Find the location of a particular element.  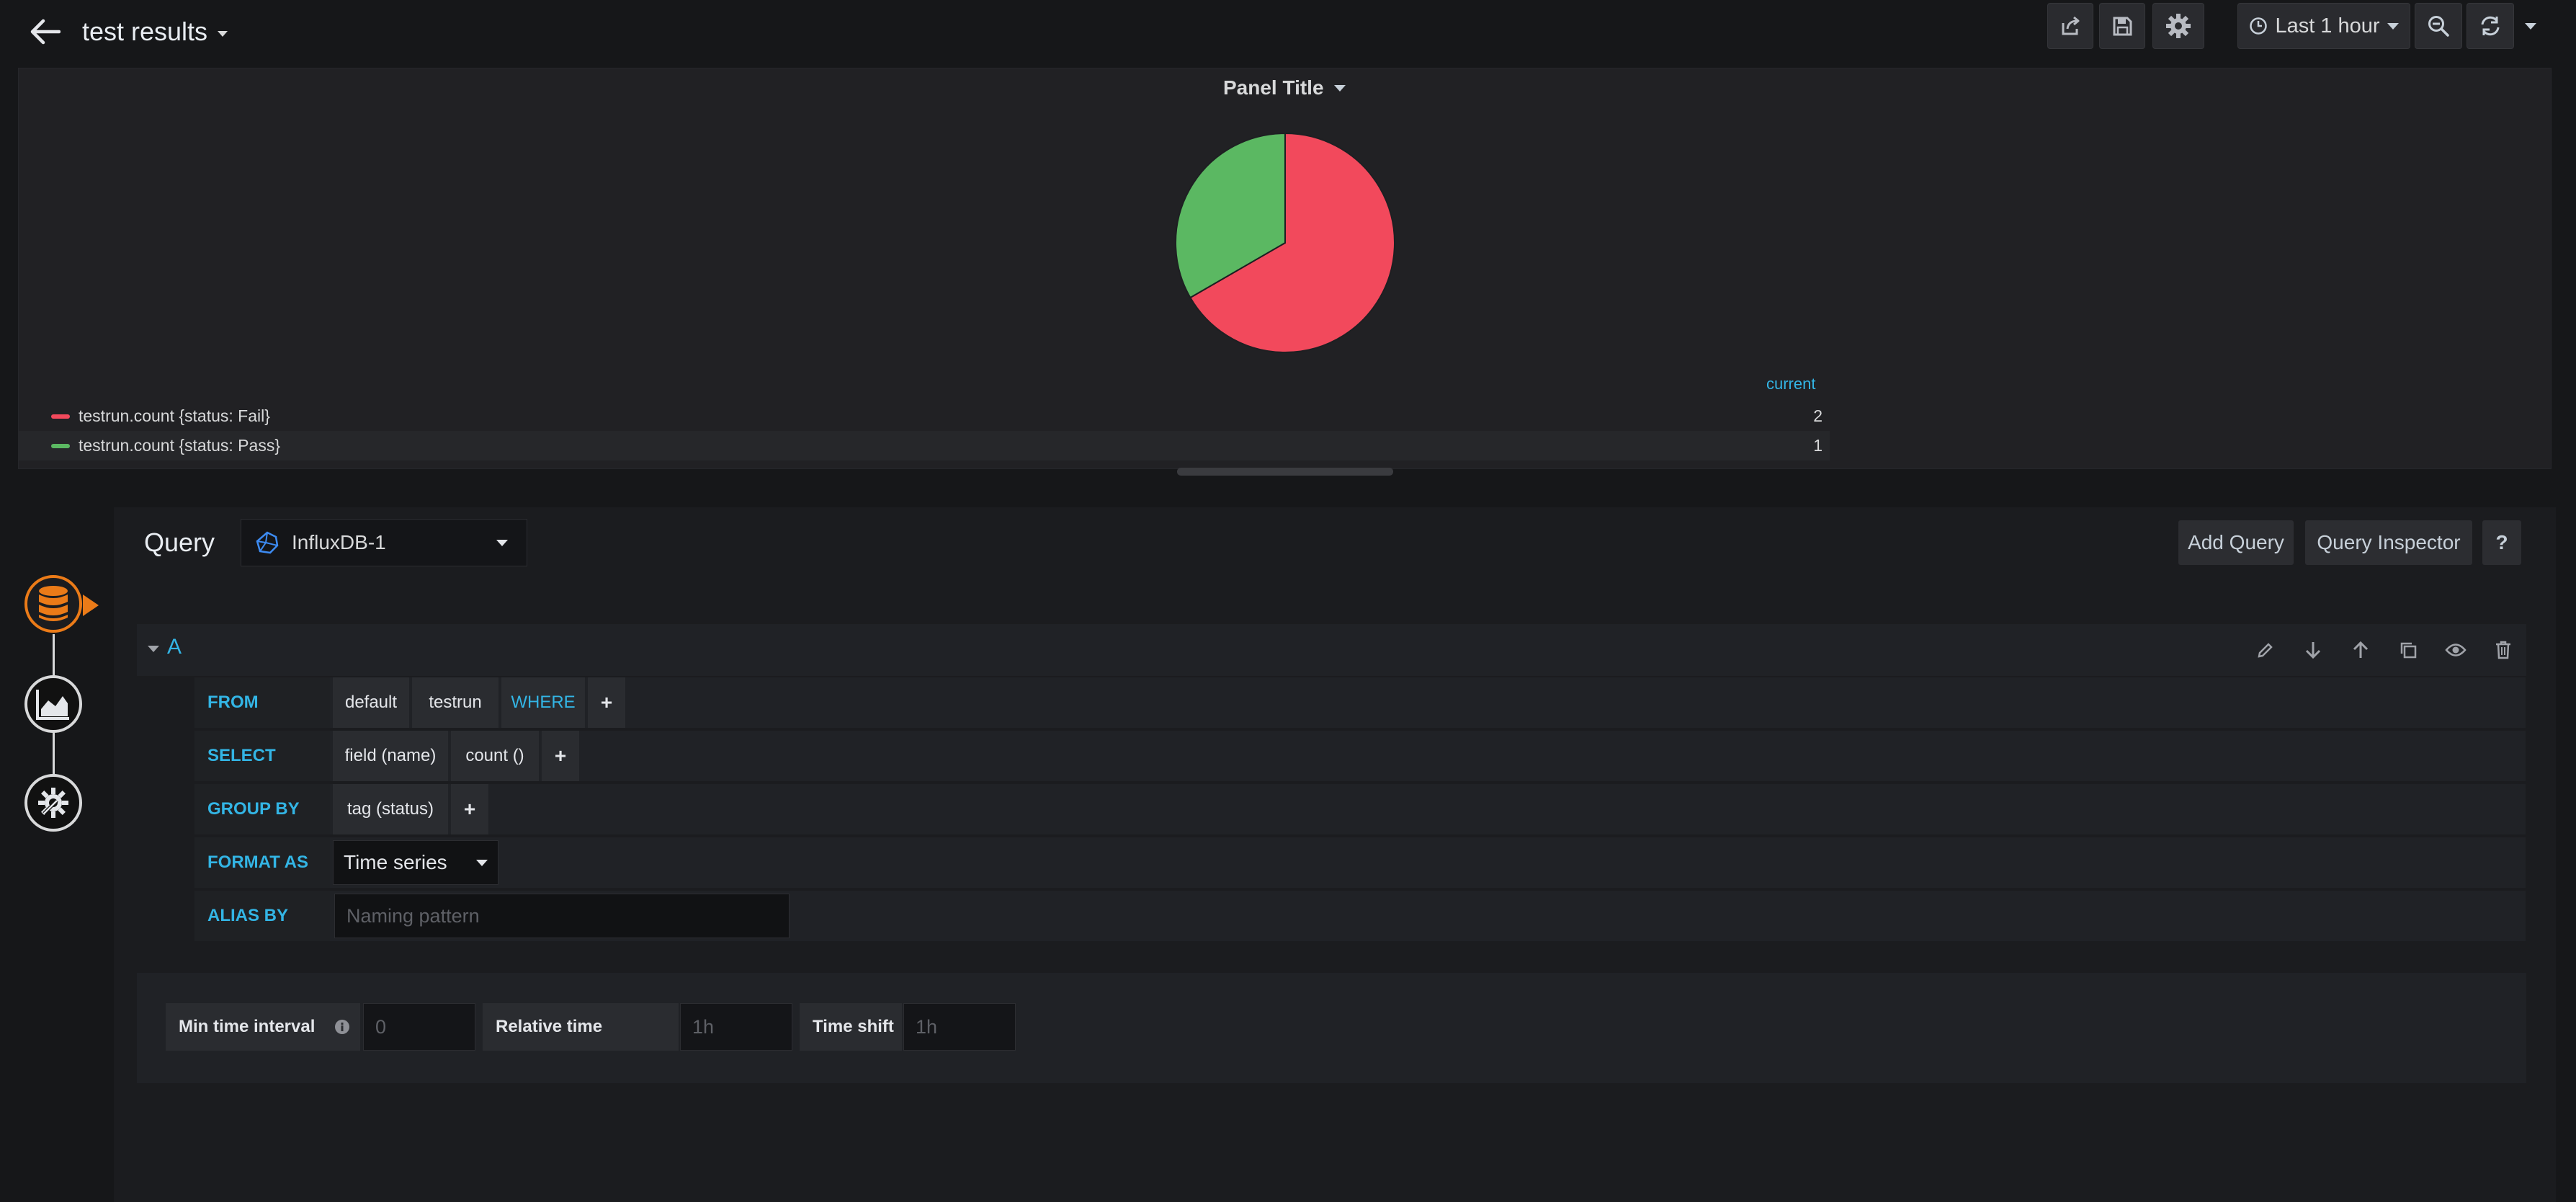

relative-time-input: 1h is located at coordinates (736, 1027).